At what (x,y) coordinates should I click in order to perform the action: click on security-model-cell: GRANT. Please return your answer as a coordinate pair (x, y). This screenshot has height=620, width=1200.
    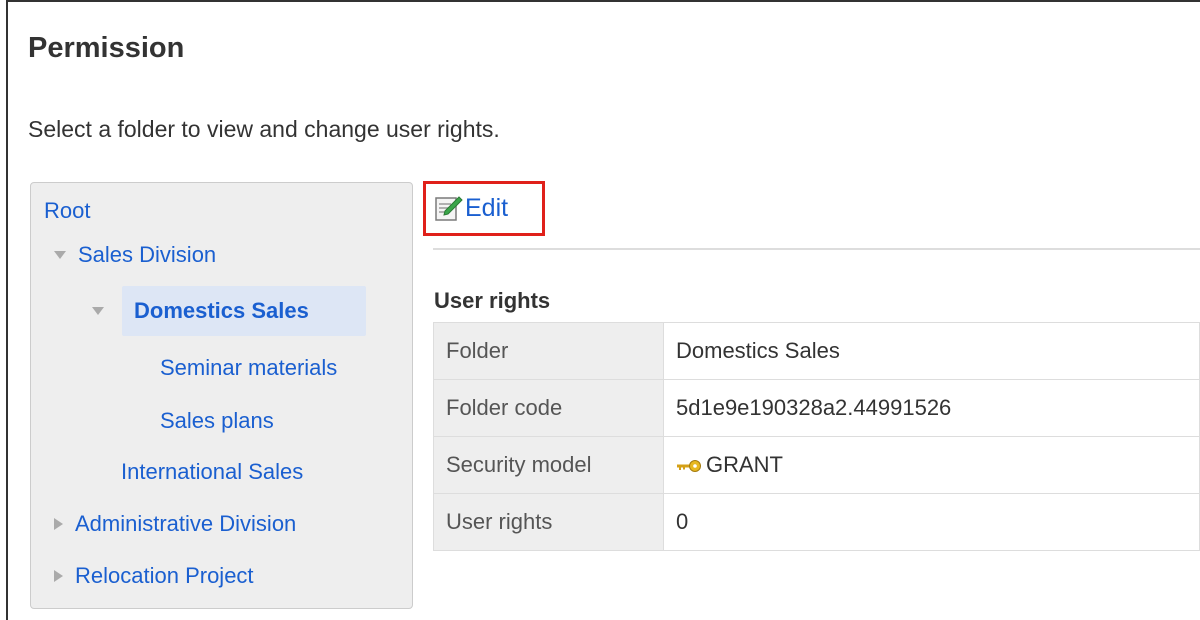
    Looking at the image, I should click on (931, 465).